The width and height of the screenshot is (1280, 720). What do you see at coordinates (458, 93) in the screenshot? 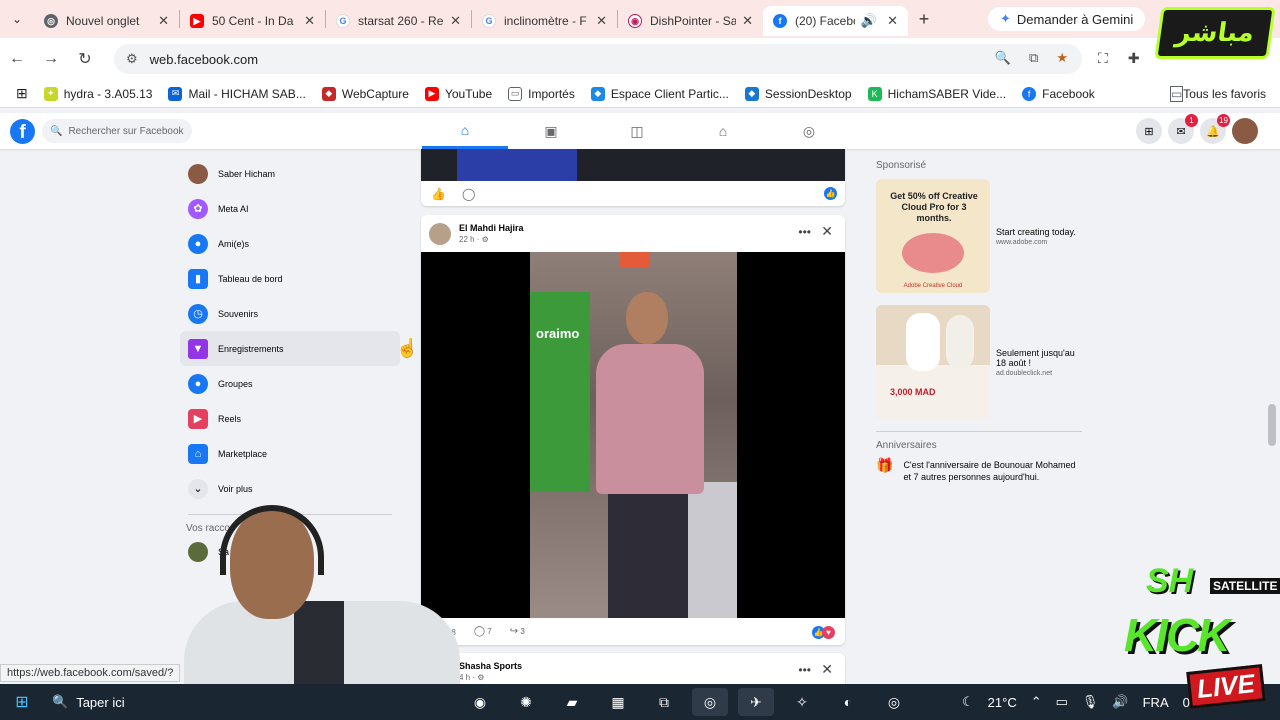
I see `bookmark-youtube: ▶ YouTube` at bounding box center [458, 93].